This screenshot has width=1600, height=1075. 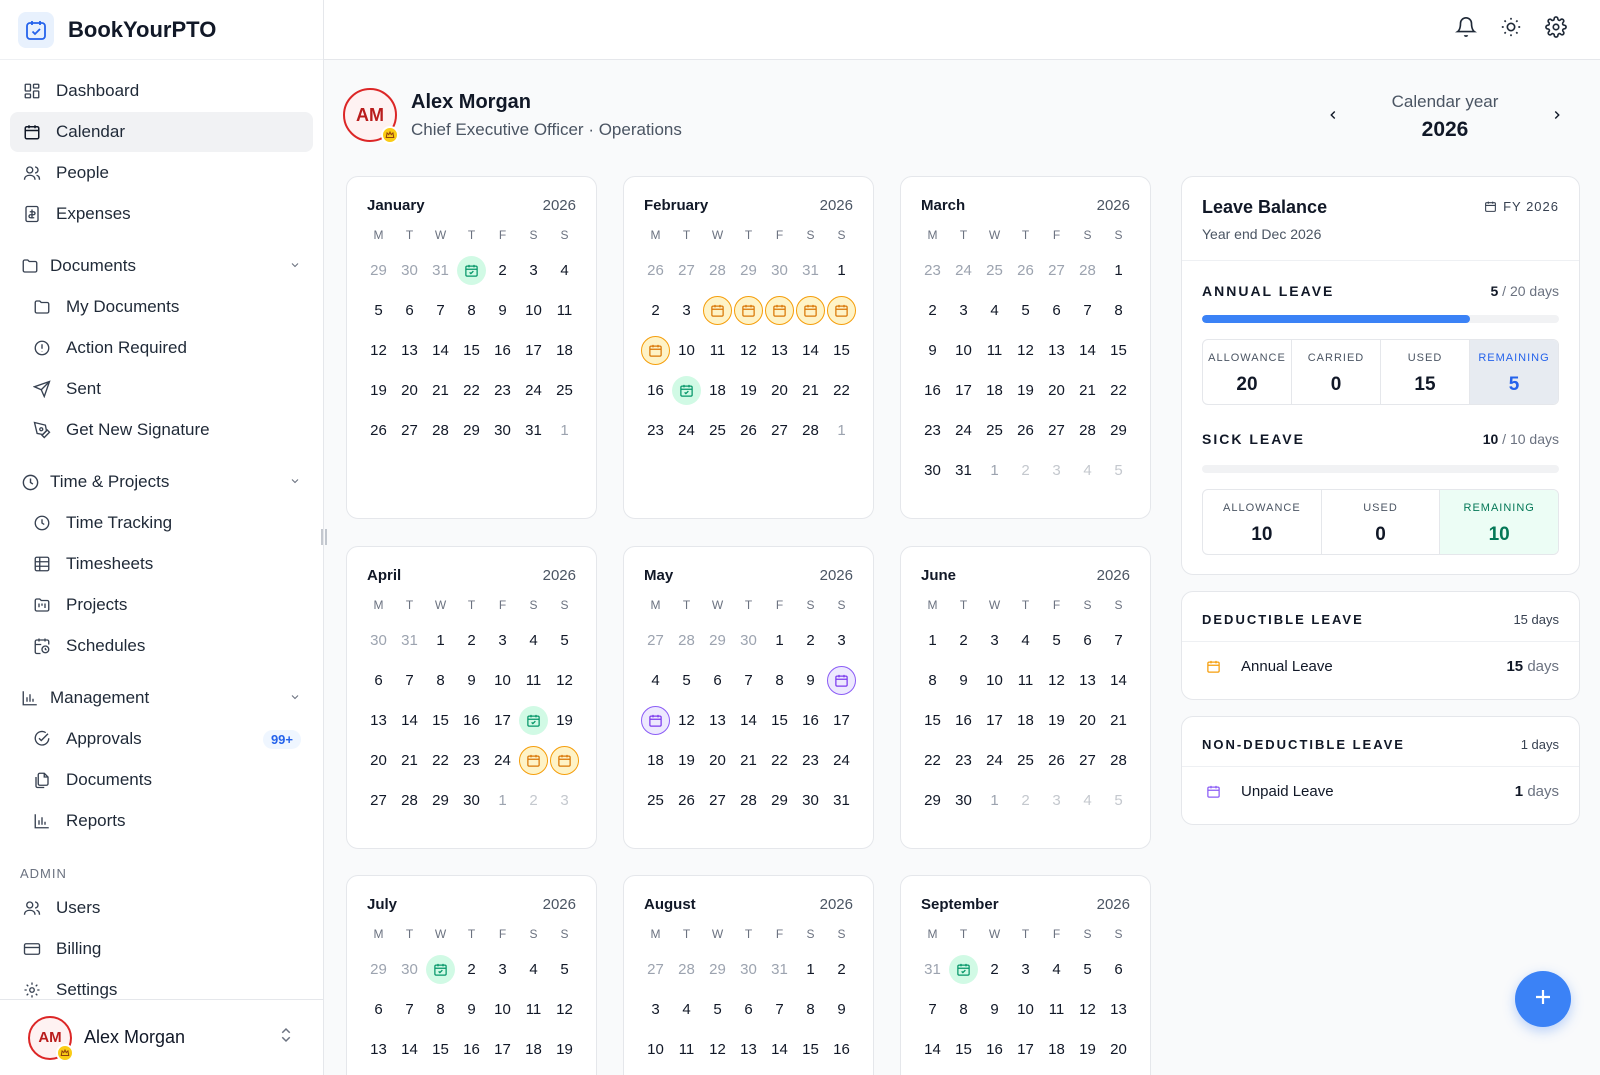 I want to click on day-cell: 9, so click(x=932, y=350).